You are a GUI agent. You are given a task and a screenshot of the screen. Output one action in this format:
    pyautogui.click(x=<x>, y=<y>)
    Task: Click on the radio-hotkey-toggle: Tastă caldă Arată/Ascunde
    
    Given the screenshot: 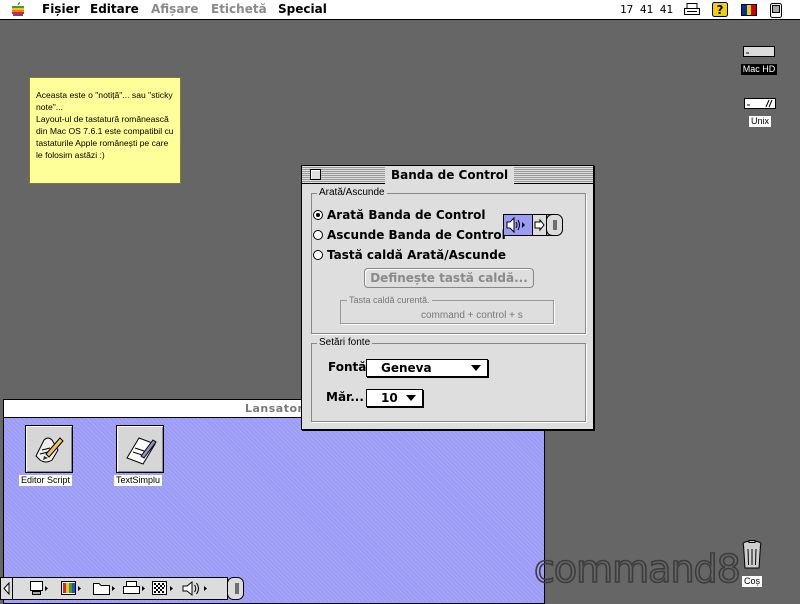 What is the action you would take?
    pyautogui.click(x=409, y=255)
    